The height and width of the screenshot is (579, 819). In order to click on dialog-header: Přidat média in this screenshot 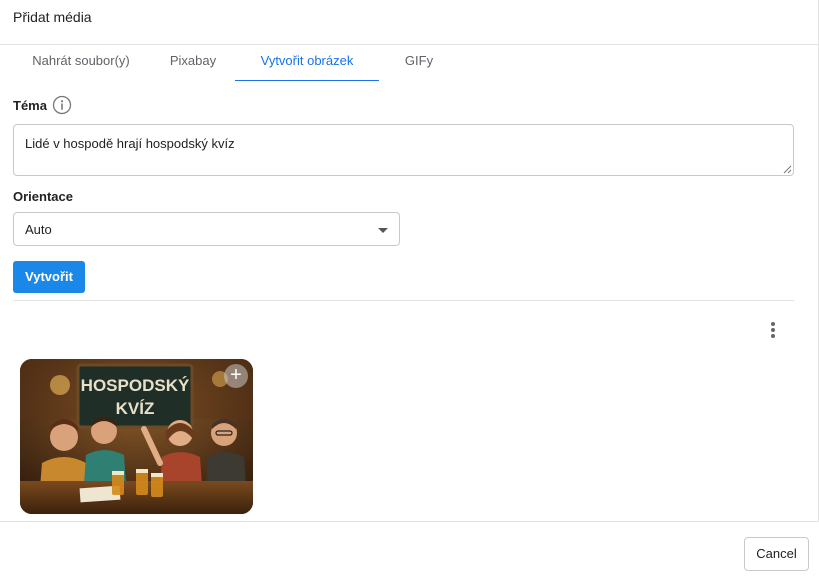, I will do `click(409, 22)`.